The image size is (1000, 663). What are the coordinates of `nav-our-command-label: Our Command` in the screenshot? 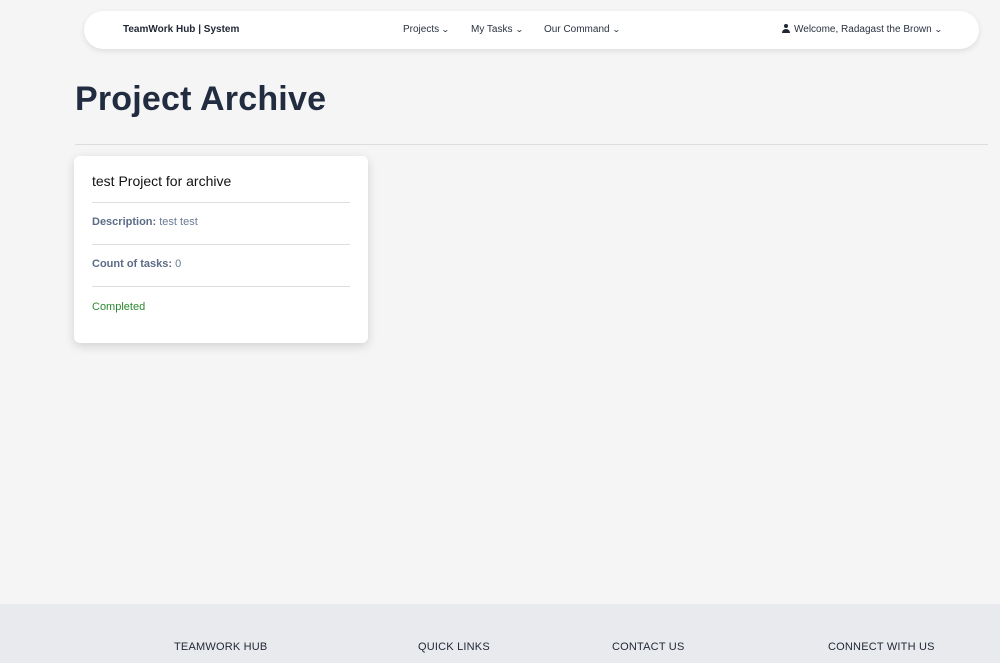 It's located at (577, 29).